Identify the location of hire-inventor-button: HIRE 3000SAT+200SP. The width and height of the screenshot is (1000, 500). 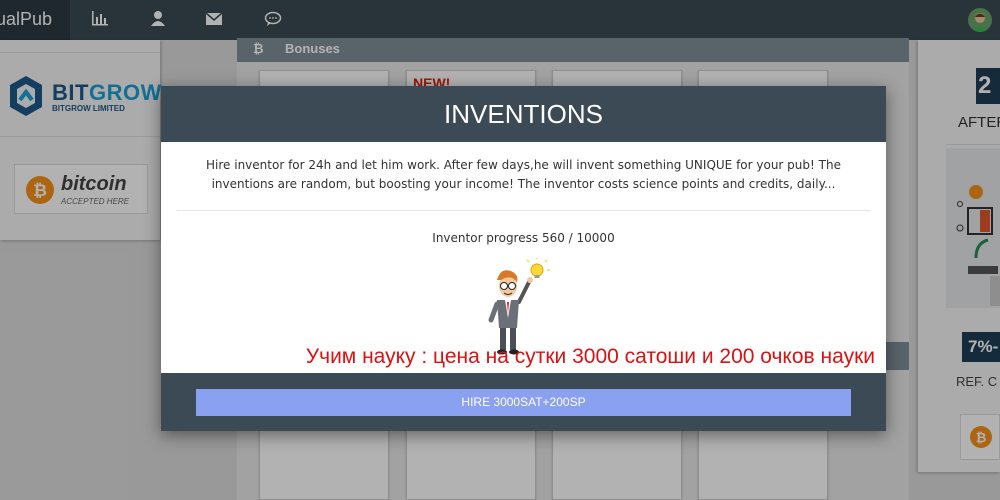
(523, 402).